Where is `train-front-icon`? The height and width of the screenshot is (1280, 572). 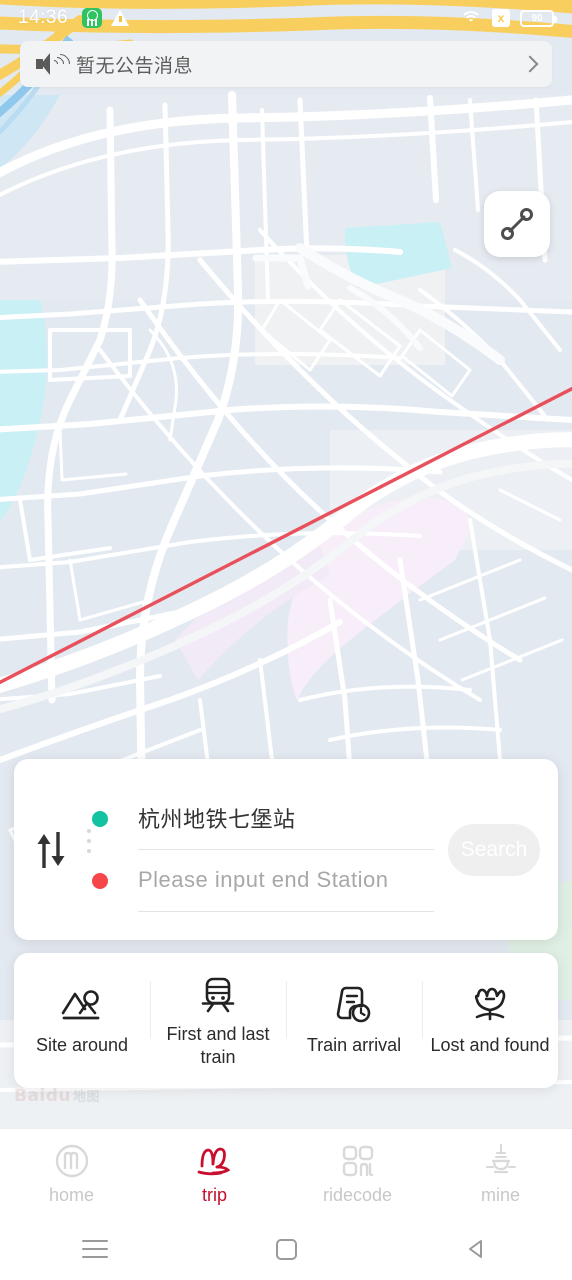 train-front-icon is located at coordinates (218, 995).